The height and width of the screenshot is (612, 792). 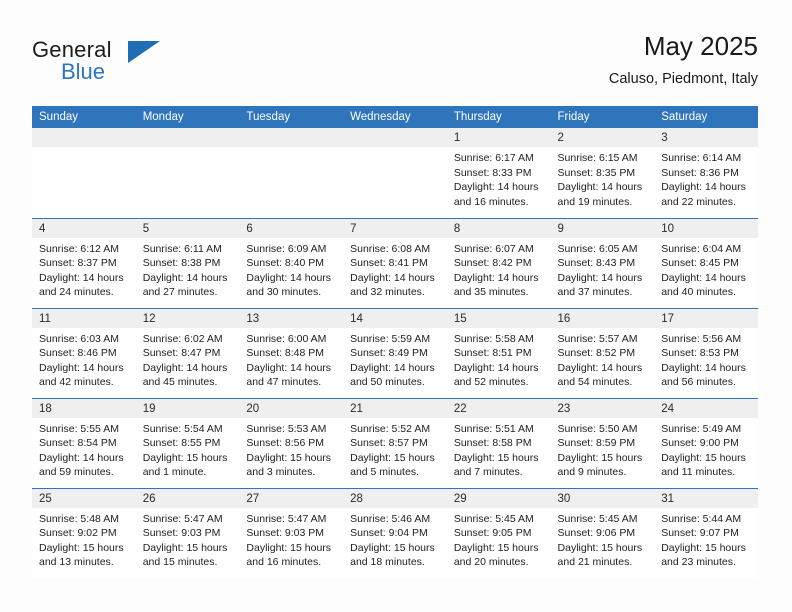 What do you see at coordinates (498, 228) in the screenshot?
I see `day-number: 8` at bounding box center [498, 228].